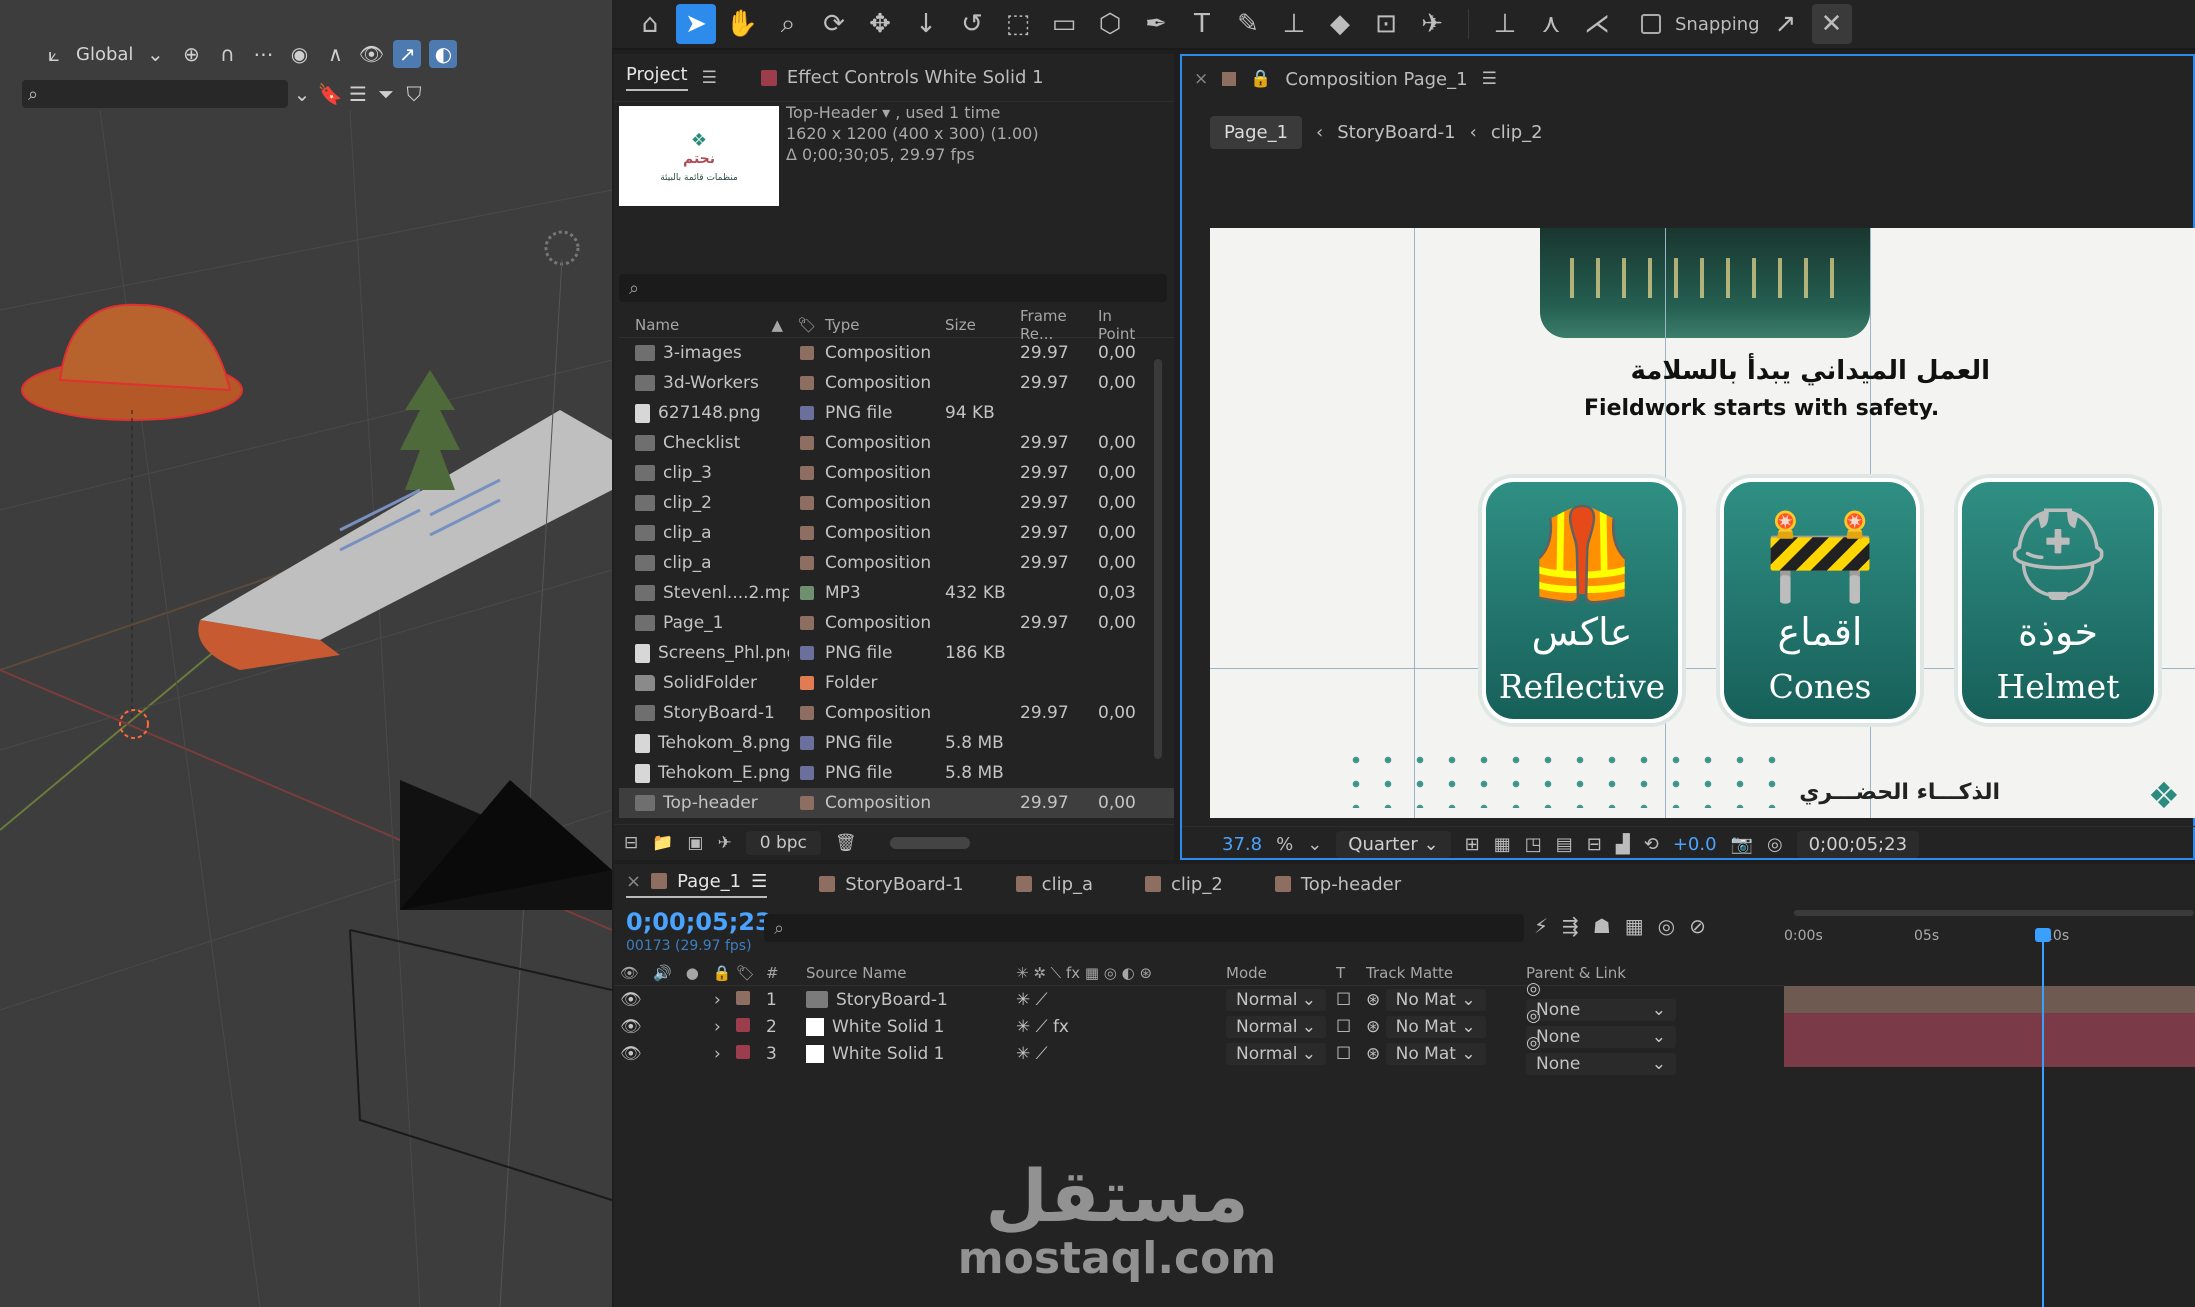  I want to click on eraser-icon: ◆, so click(1340, 24).